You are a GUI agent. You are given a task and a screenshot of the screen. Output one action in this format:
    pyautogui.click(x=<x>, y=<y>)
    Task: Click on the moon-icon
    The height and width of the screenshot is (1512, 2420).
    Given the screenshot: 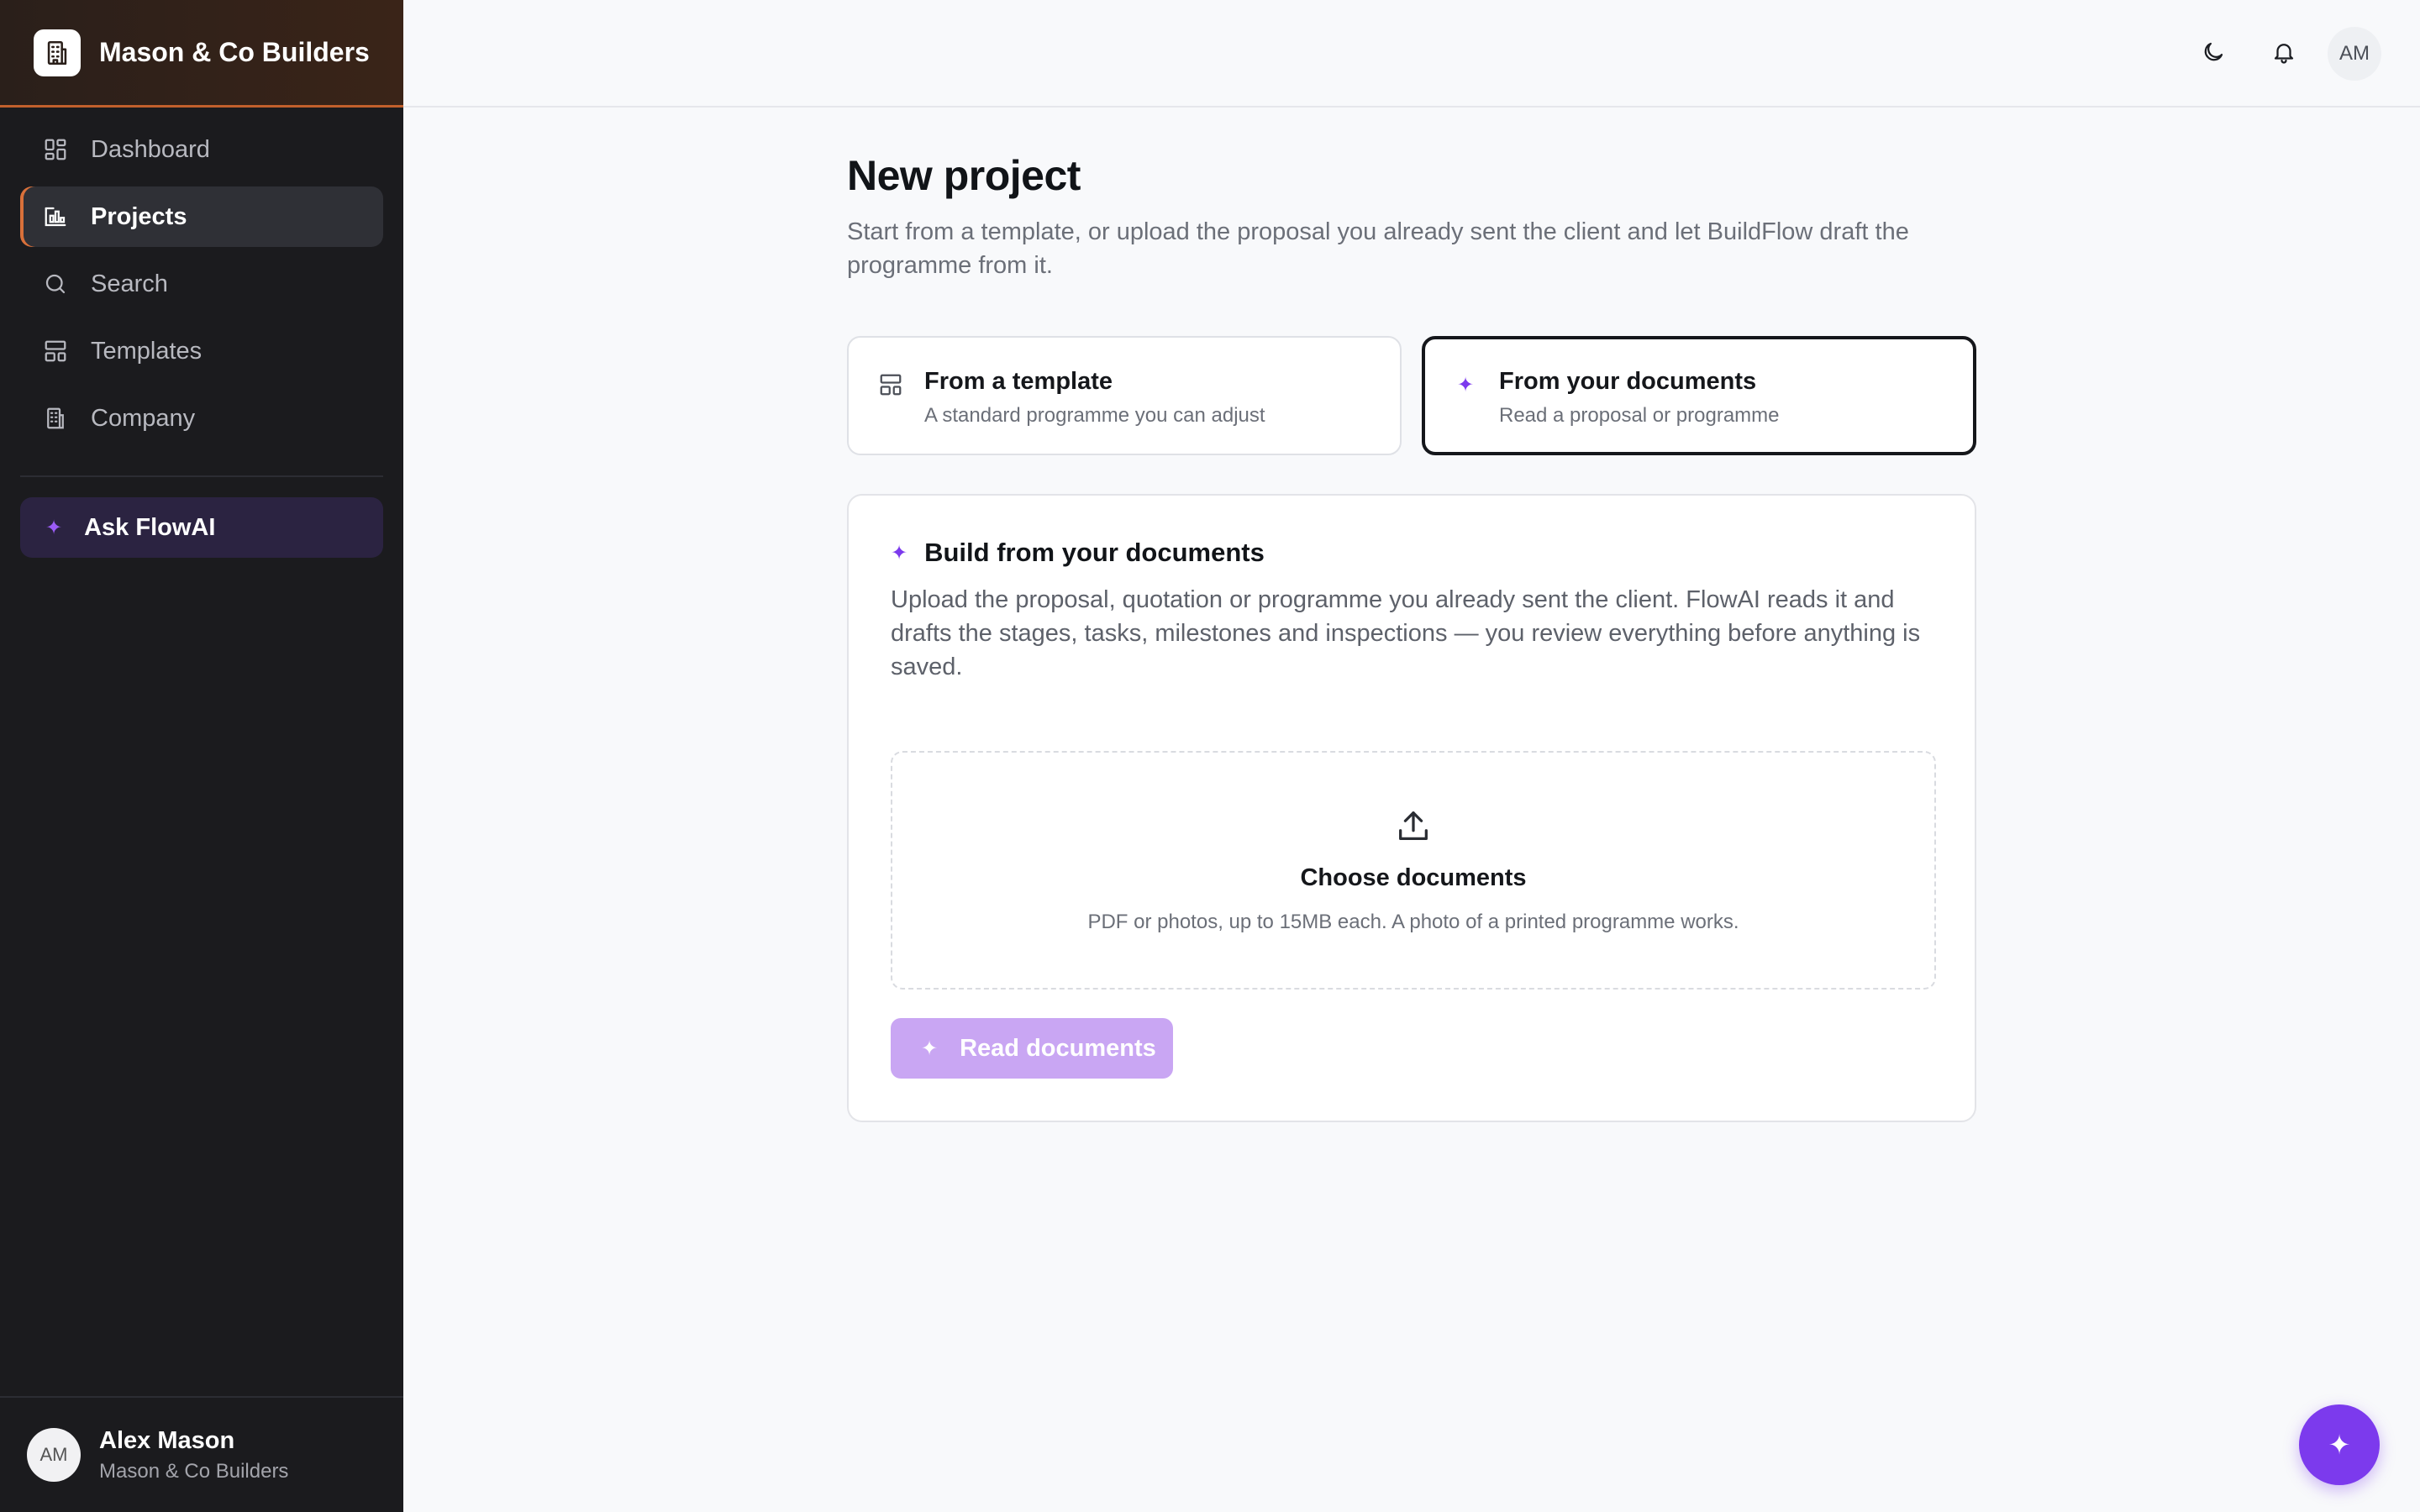 What is the action you would take?
    pyautogui.click(x=2213, y=54)
    